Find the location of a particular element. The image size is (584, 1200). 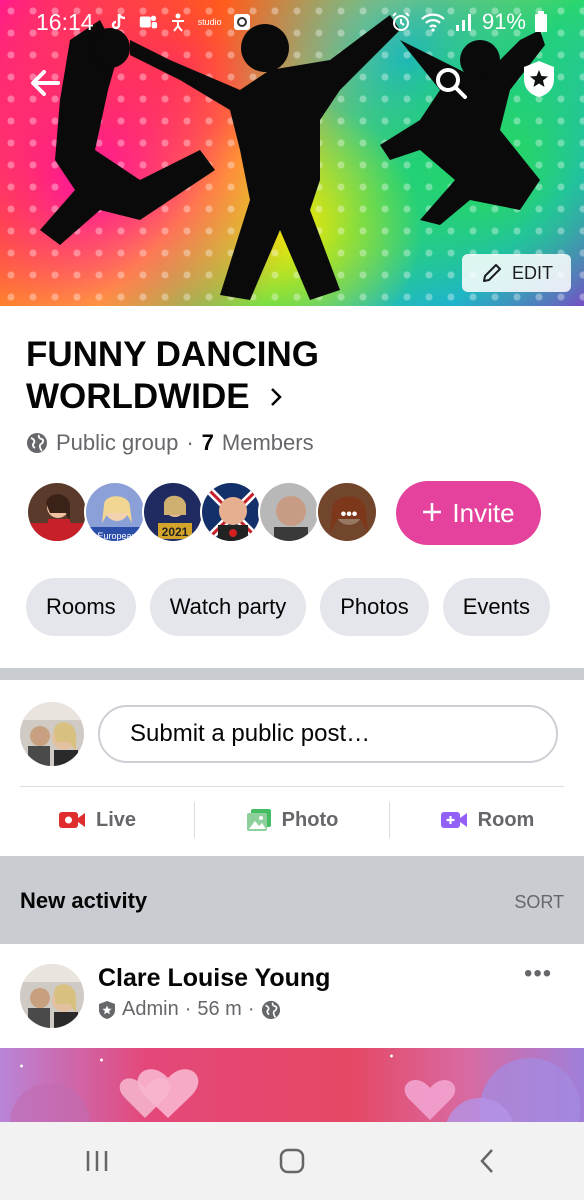

more-members-dots: ••• is located at coordinates (349, 514).